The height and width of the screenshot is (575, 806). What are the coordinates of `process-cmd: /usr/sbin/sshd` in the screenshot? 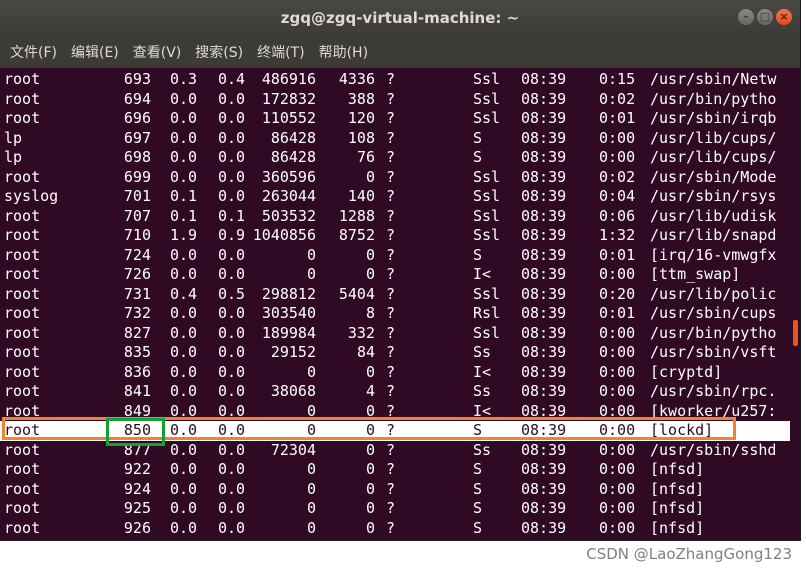 It's located at (713, 449).